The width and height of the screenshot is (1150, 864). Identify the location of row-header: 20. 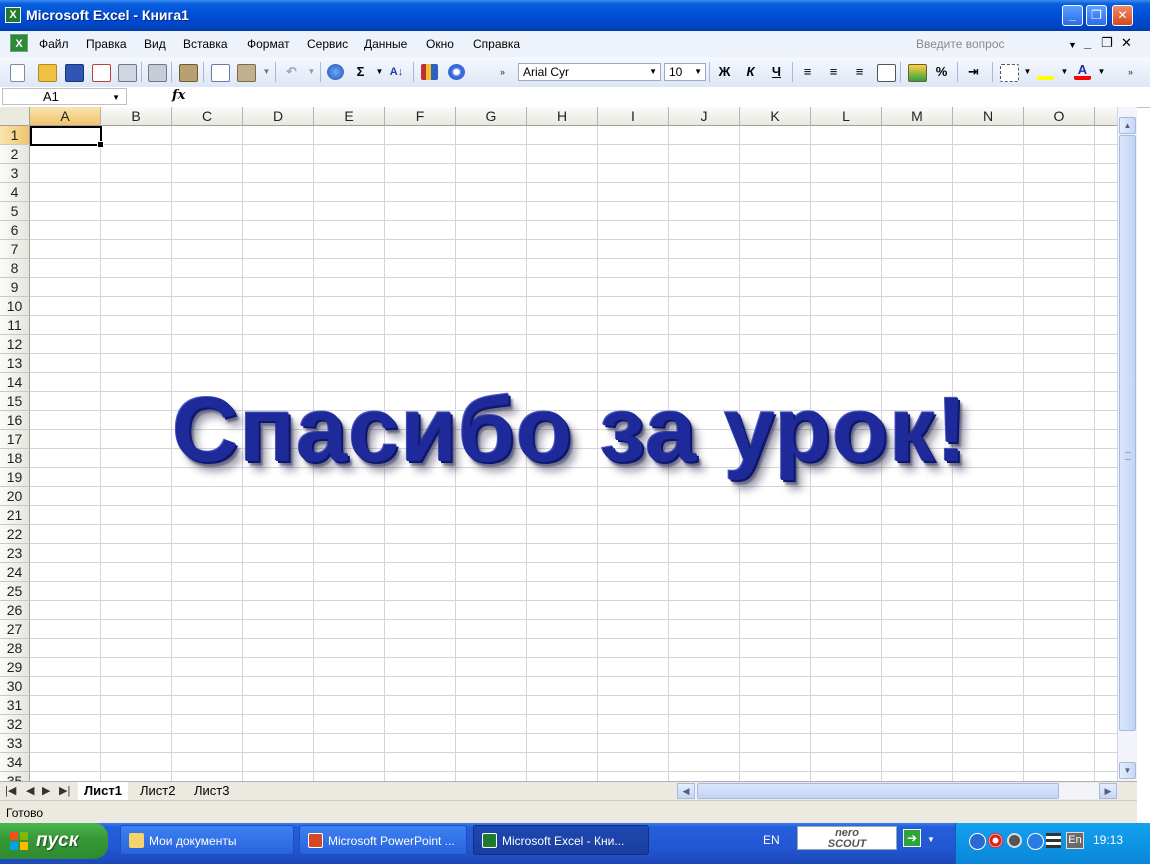
(15, 496).